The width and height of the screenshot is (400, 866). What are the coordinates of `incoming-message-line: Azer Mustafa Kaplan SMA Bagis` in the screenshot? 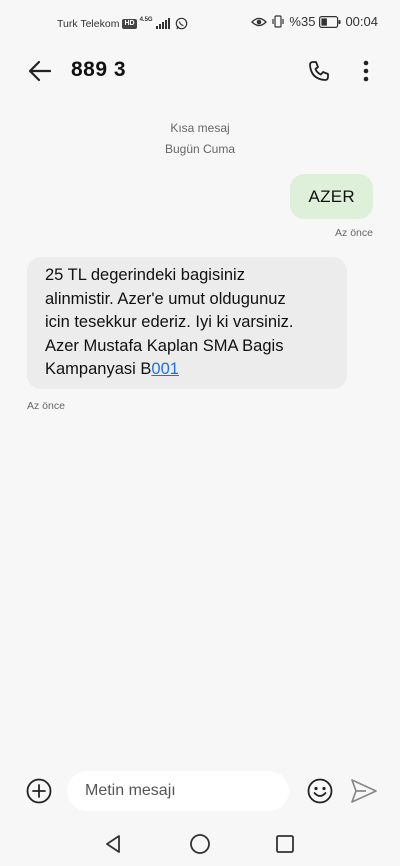 It's located at (164, 345).